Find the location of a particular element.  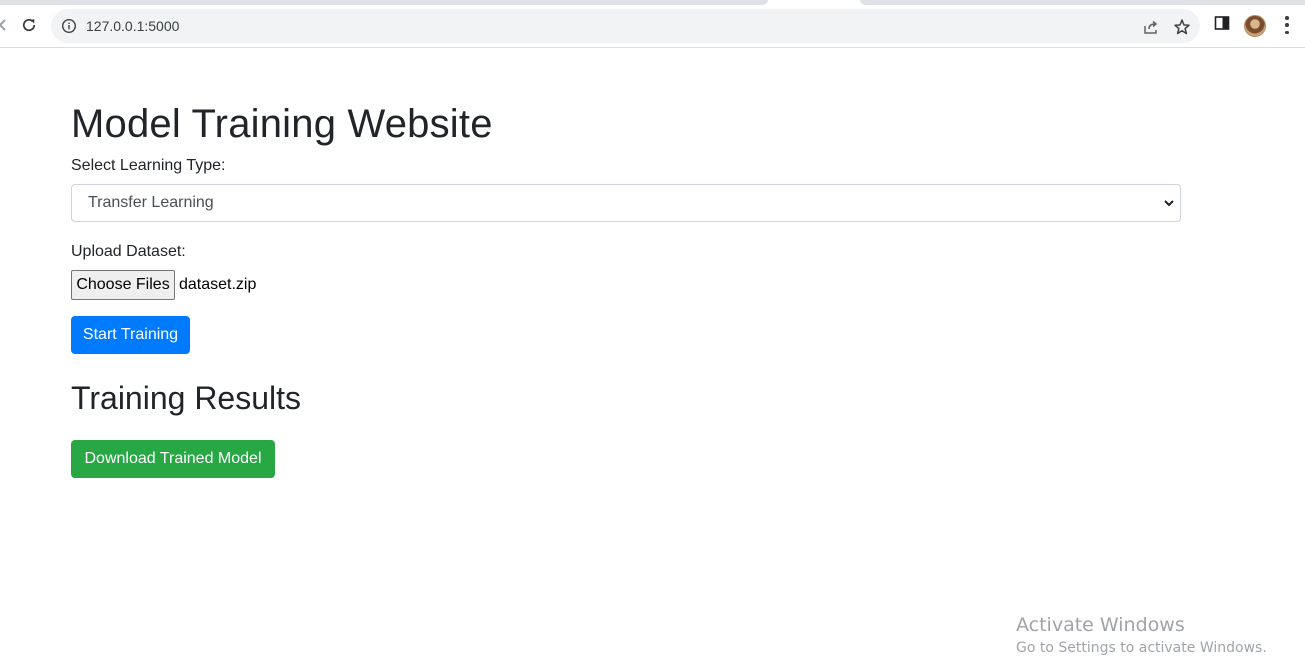

page-title: Model Training Website is located at coordinates (282, 124).